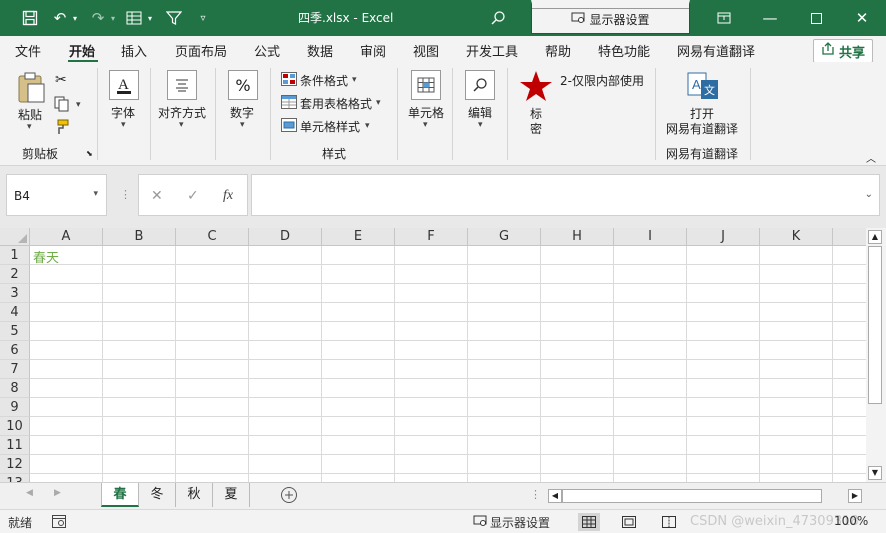  What do you see at coordinates (289, 80) in the screenshot?
I see `conditional-format-icon` at bounding box center [289, 80].